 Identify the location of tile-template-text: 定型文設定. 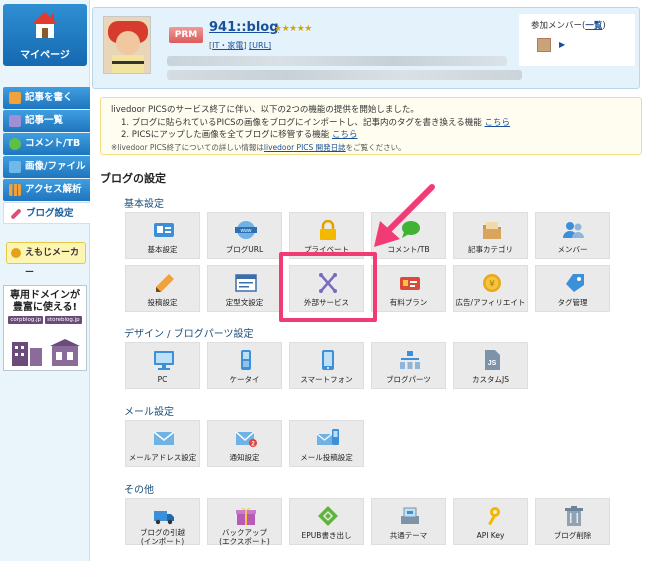
(244, 288).